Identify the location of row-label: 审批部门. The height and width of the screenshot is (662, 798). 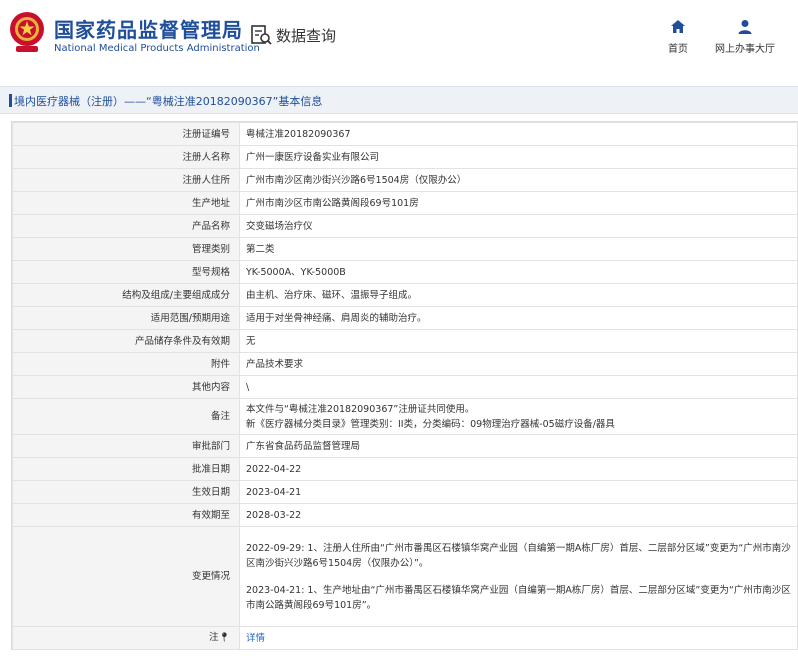
(126, 446).